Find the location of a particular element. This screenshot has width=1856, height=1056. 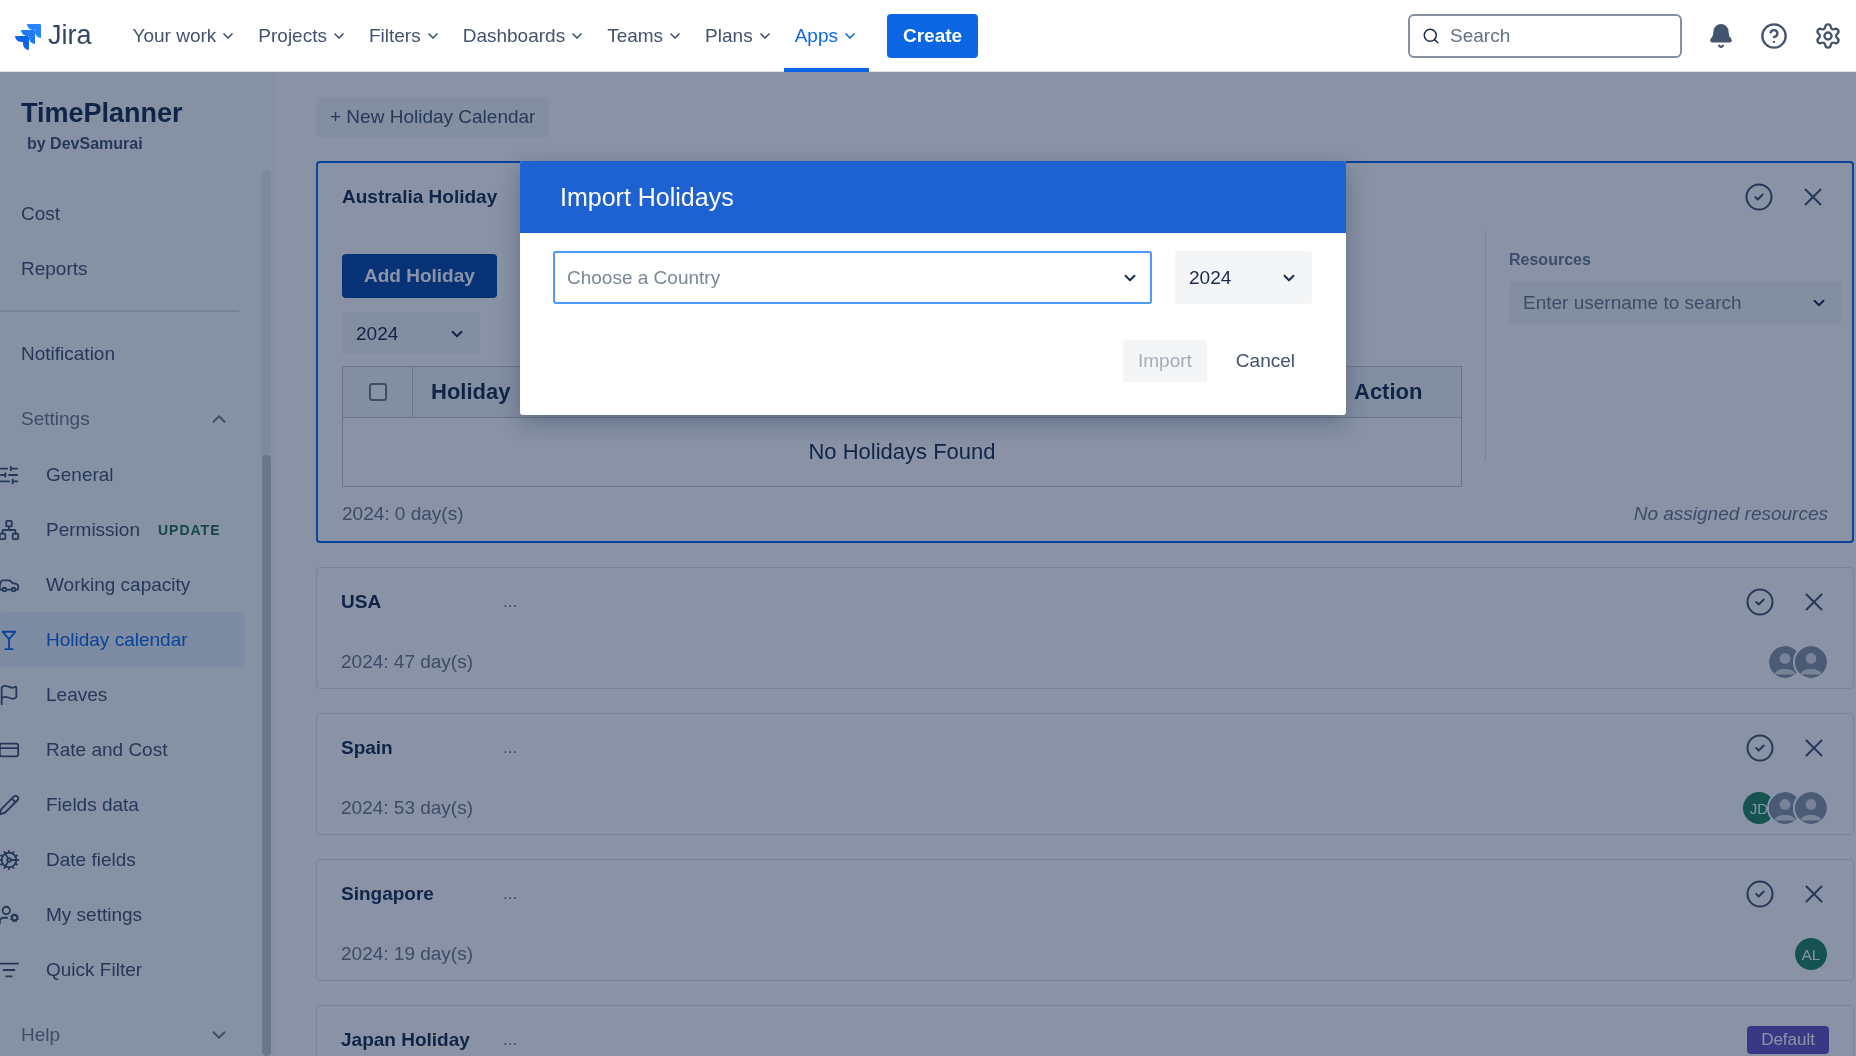

pencil-icon is located at coordinates (10, 804).